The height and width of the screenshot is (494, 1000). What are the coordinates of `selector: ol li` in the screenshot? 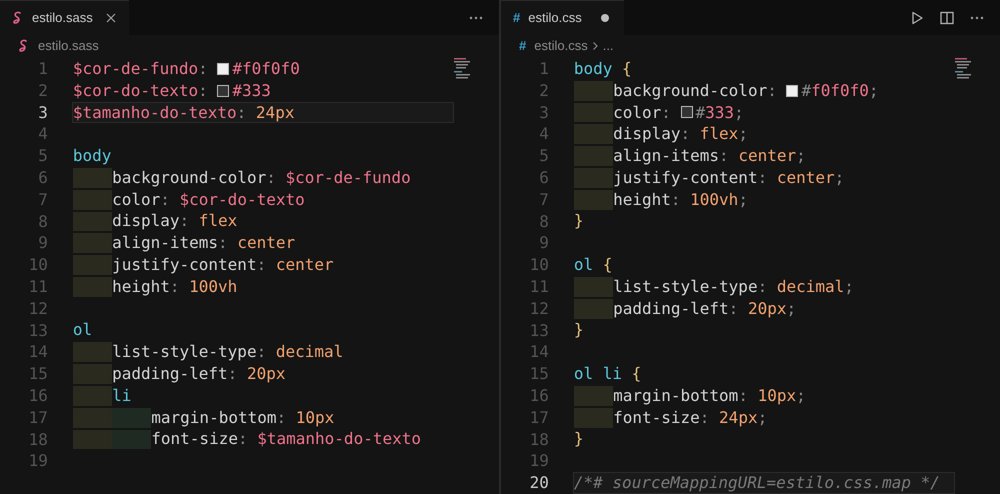 It's located at (598, 374).